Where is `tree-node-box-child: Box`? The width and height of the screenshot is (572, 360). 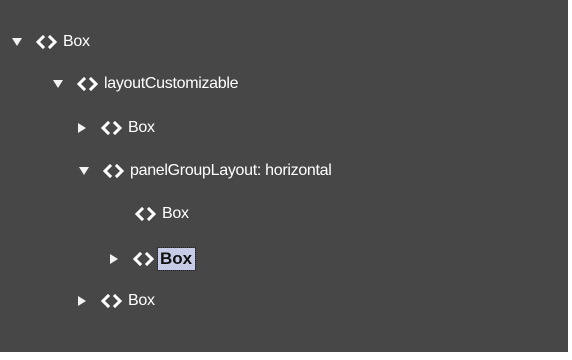
tree-node-box-child: Box is located at coordinates (115, 128).